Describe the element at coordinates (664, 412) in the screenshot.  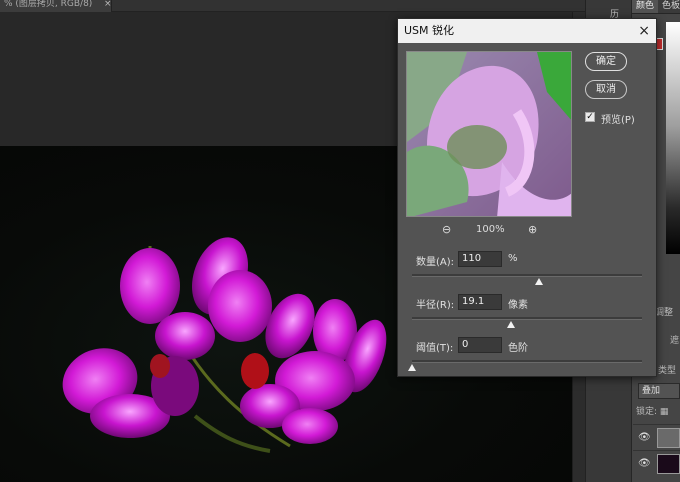
I see `lock-transparency-icon: ▦` at that location.